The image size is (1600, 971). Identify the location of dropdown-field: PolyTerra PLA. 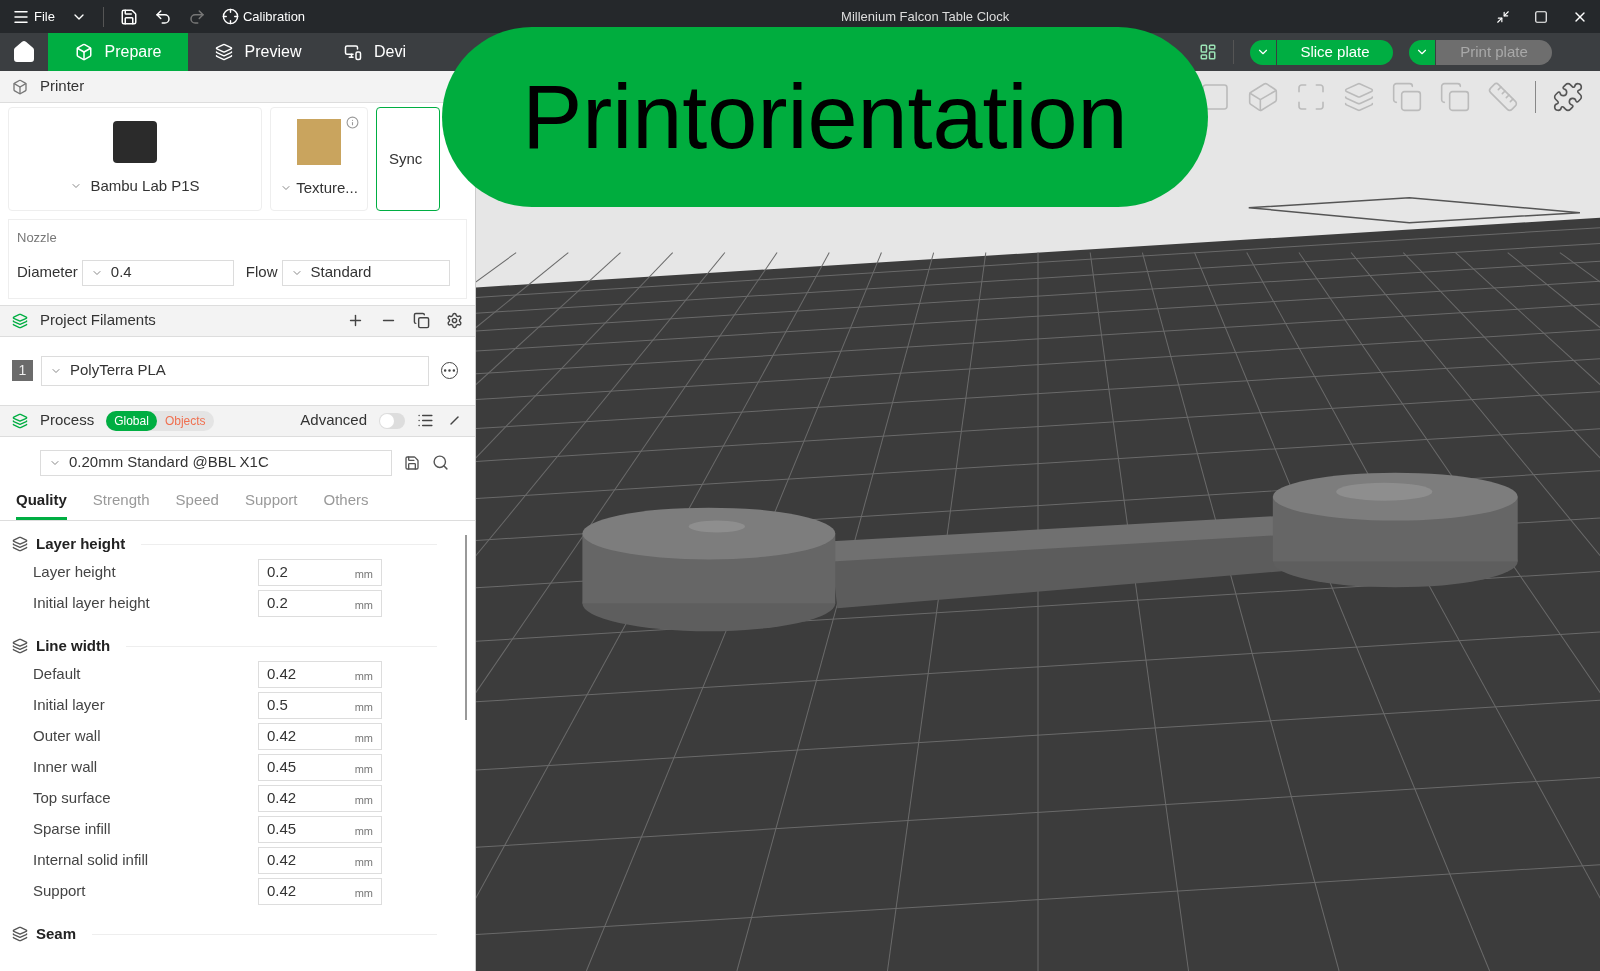
(235, 370).